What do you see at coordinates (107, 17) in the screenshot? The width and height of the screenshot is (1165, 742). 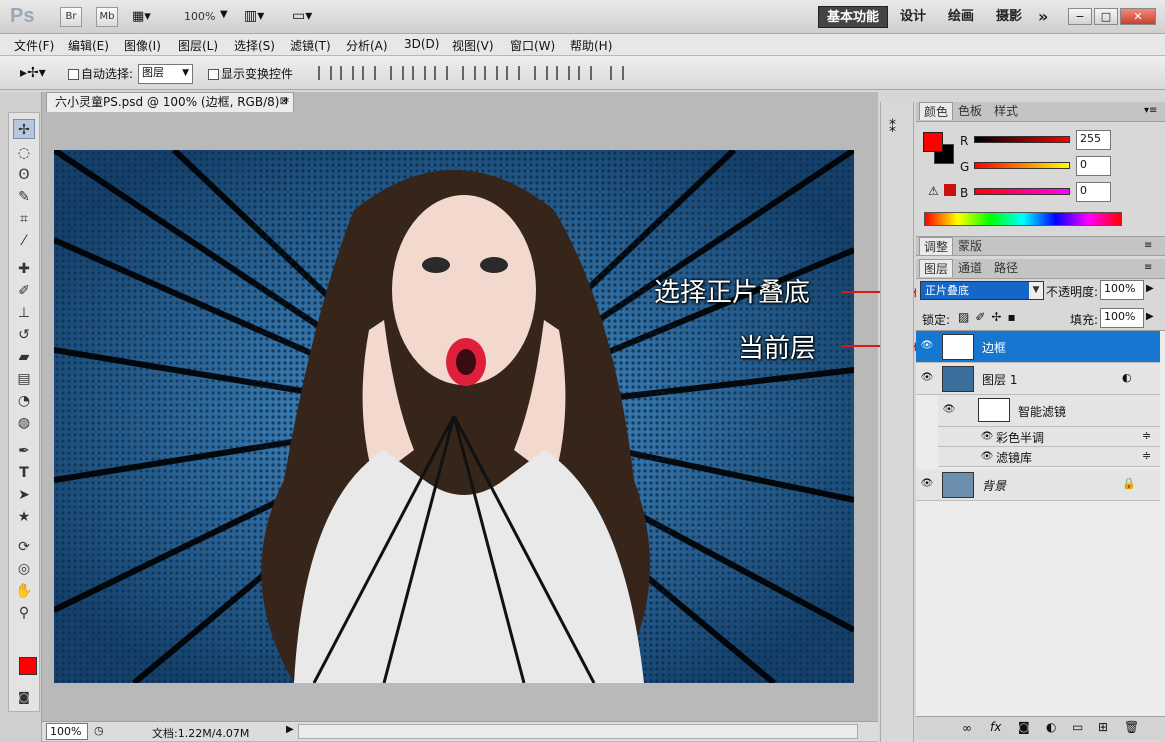 I see `minibridge-button: Mb` at bounding box center [107, 17].